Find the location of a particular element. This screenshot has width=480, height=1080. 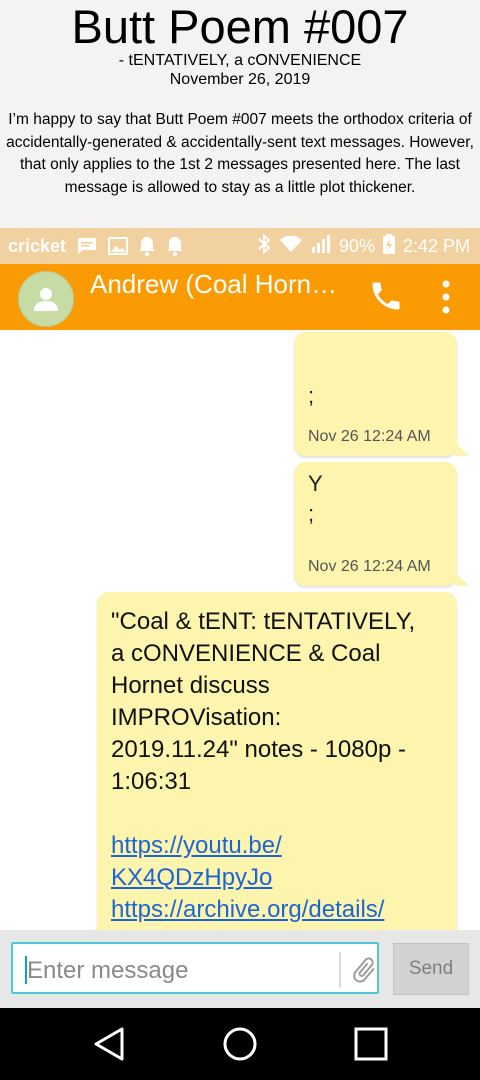

more-options-button is located at coordinates (446, 297).